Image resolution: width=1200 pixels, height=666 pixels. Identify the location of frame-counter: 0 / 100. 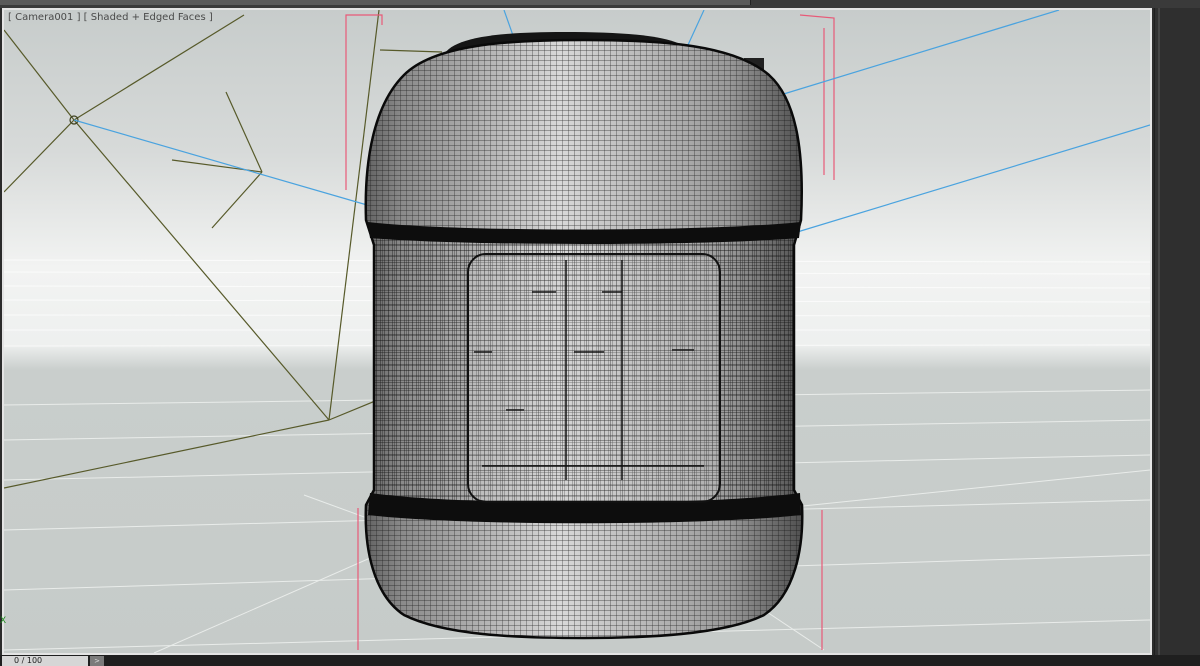
(45, 661).